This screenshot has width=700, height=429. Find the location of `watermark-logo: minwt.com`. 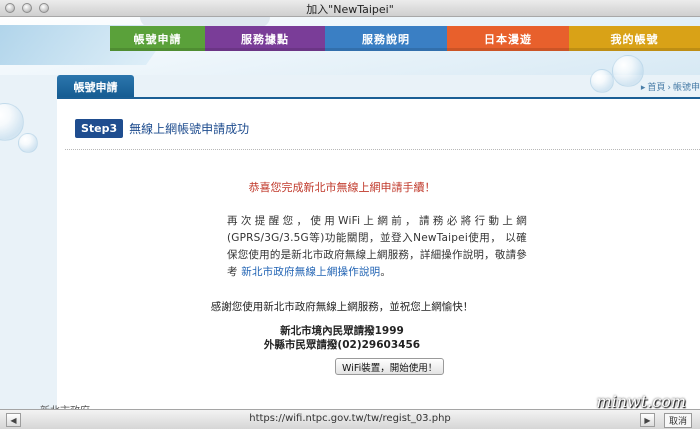

watermark-logo: minwt.com is located at coordinates (641, 401).